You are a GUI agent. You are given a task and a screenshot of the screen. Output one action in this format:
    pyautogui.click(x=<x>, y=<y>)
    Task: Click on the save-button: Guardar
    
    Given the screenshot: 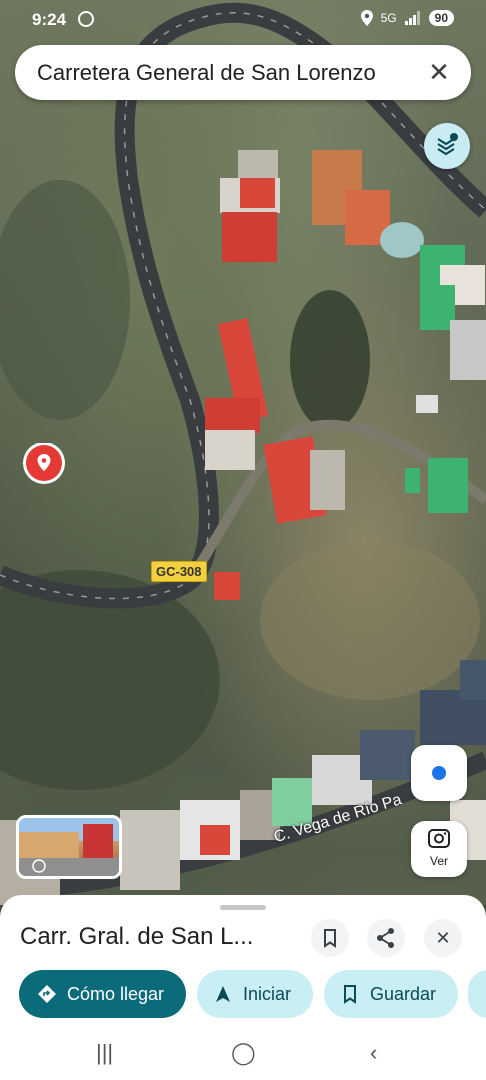 What is the action you would take?
    pyautogui.click(x=391, y=994)
    